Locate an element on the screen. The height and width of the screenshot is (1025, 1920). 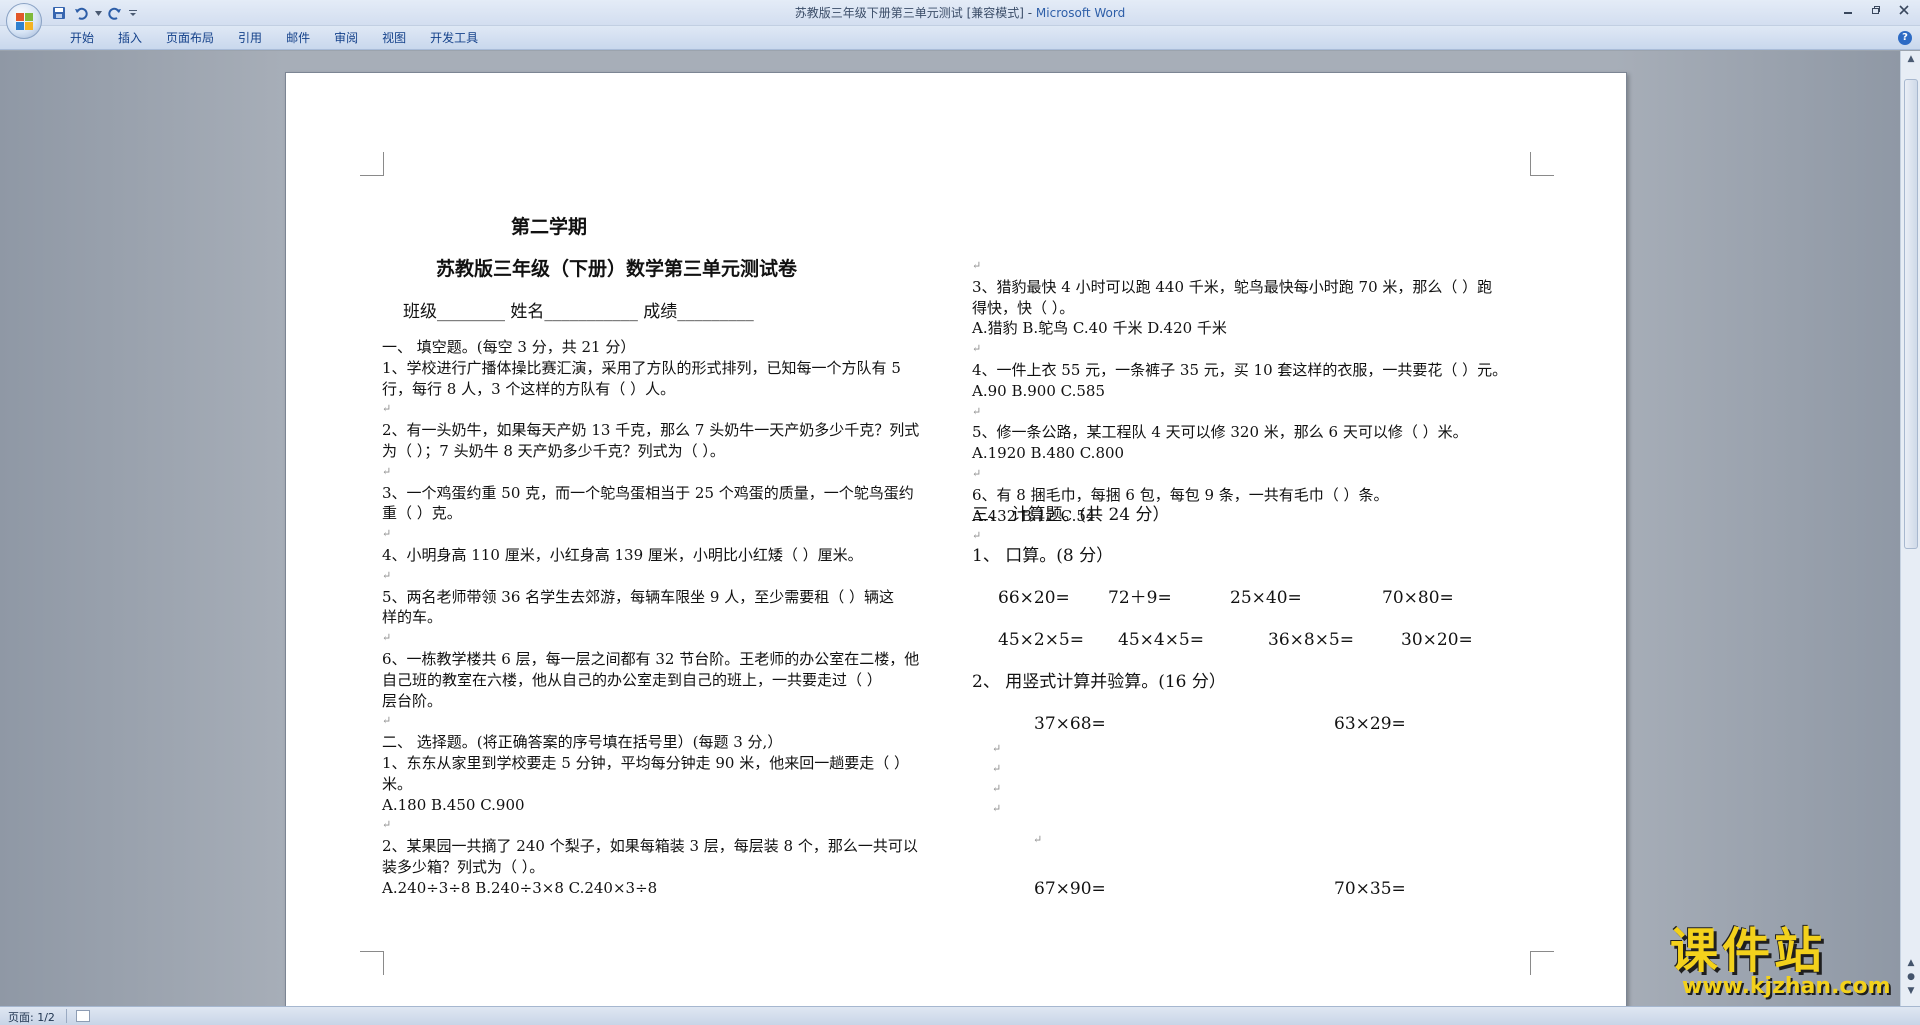
vertical-calc-item: 37×68= is located at coordinates (1070, 724).